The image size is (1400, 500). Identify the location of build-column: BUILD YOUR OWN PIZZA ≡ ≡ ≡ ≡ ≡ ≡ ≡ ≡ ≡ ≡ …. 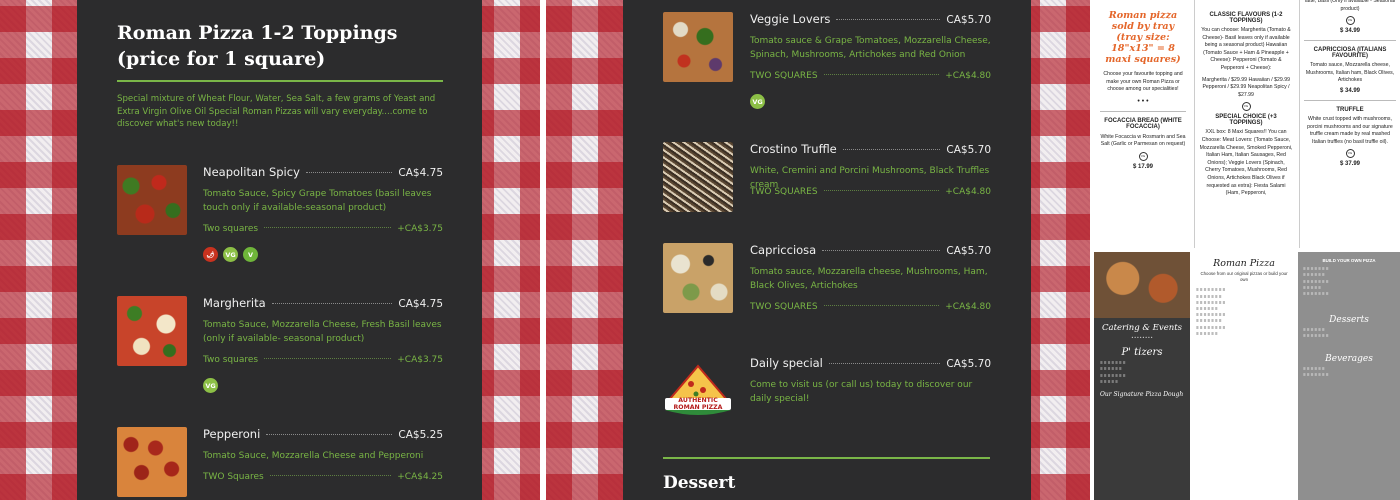
(1349, 376).